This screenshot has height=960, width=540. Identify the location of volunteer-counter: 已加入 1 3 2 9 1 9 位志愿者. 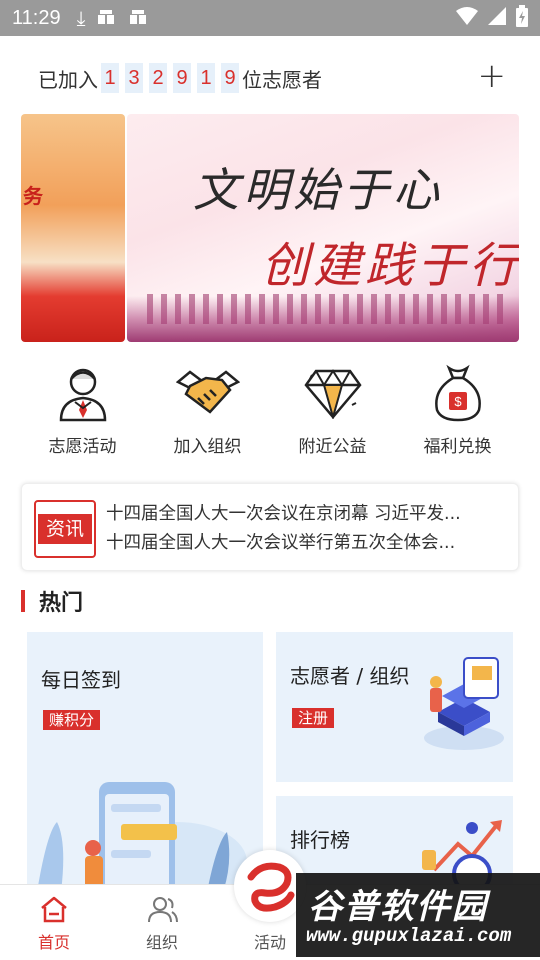
(273, 78).